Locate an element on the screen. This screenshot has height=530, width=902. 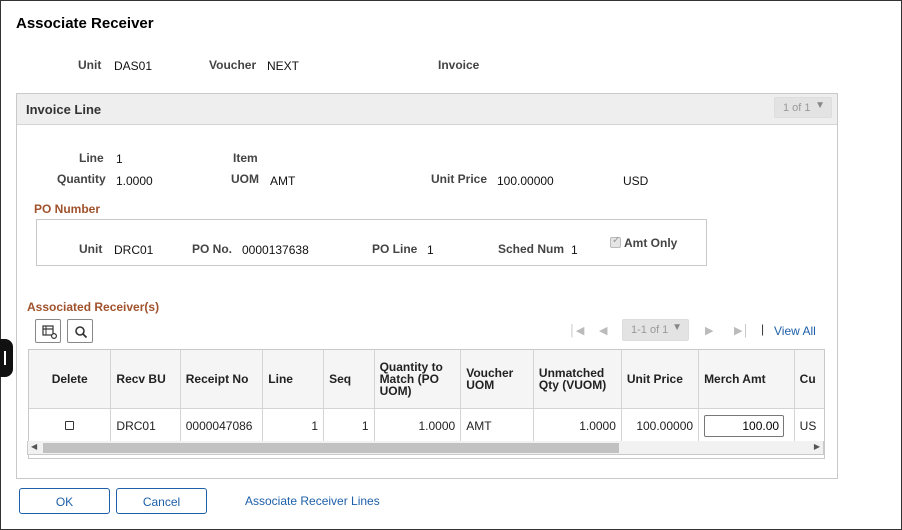
delete-checkbox is located at coordinates (70, 425).